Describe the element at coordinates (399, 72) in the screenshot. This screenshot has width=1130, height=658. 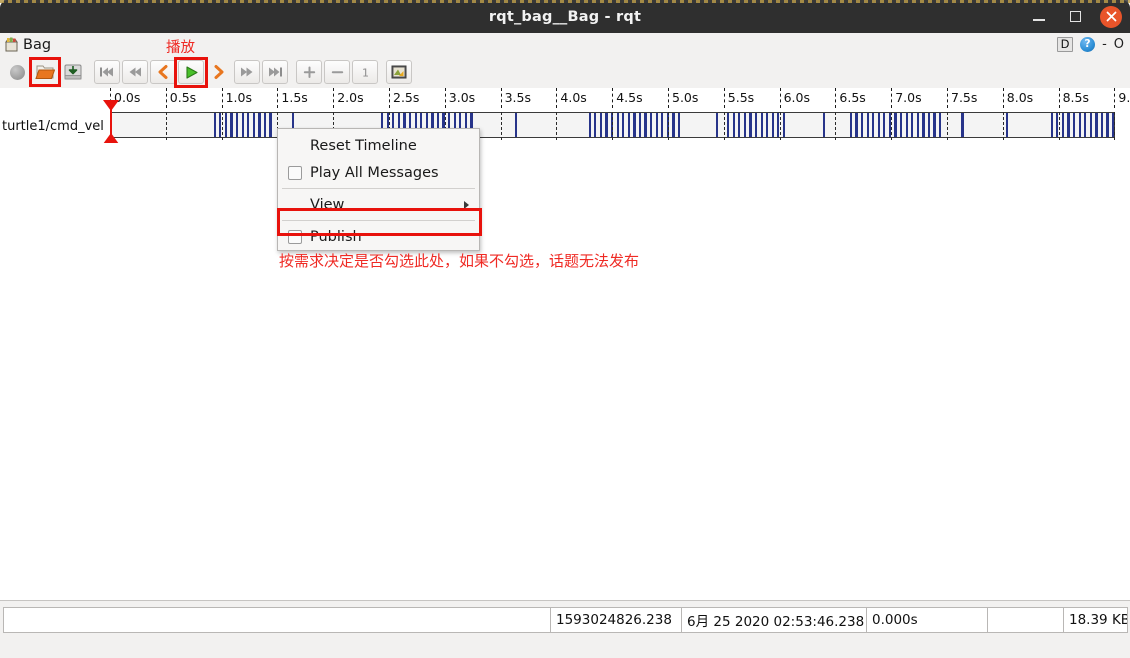
I see `thumbnails-button` at that location.